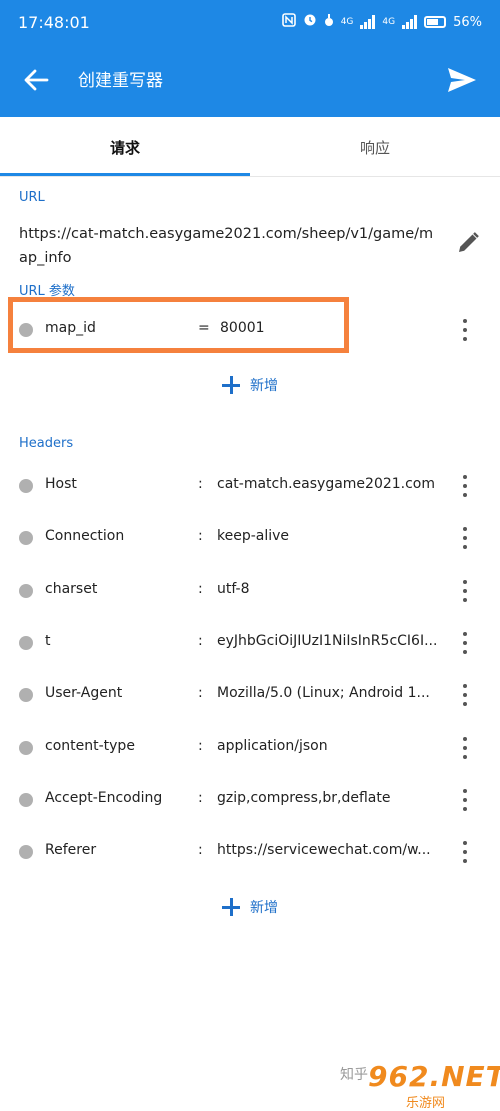 This screenshot has width=500, height=1111. What do you see at coordinates (85, 536) in the screenshot?
I see `header-key: Connection` at bounding box center [85, 536].